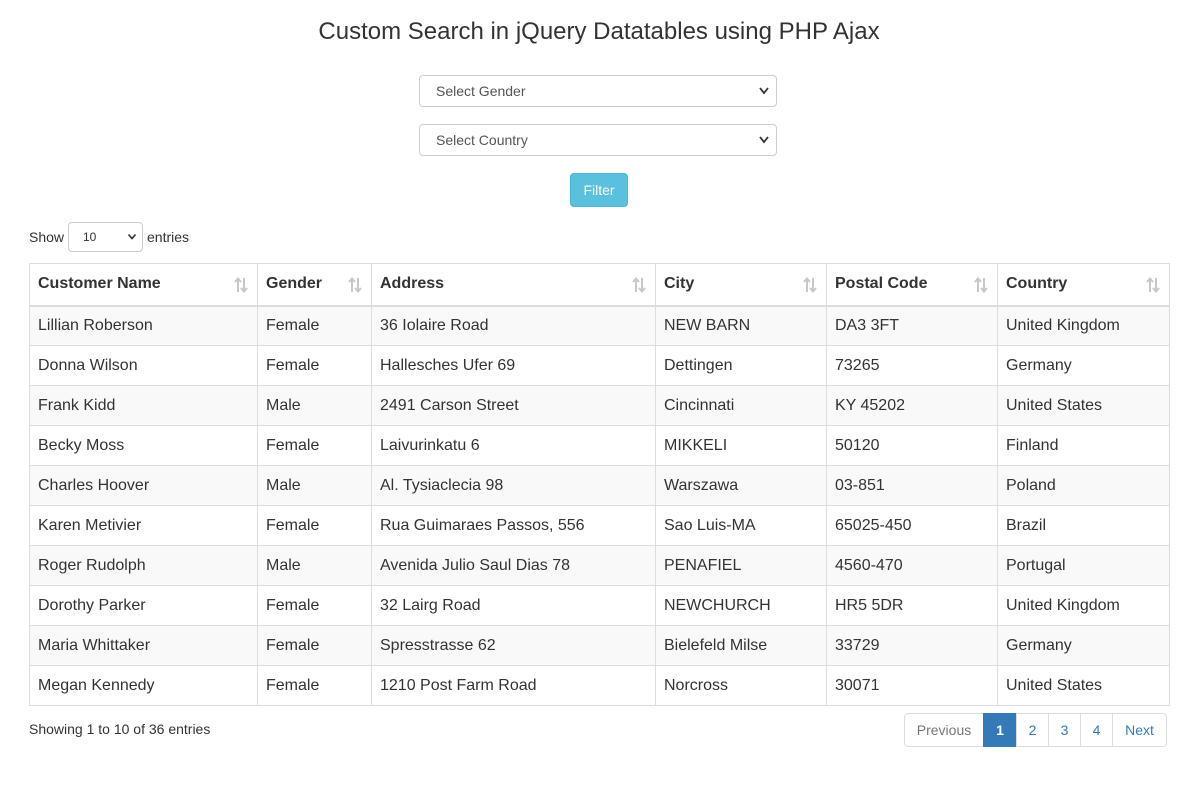  What do you see at coordinates (143, 445) in the screenshot?
I see `table-cell: Becky Moss` at bounding box center [143, 445].